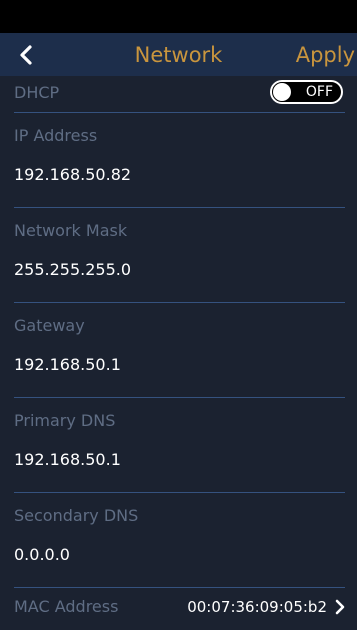  I want to click on dhcp-toggle: OFF, so click(306, 92).